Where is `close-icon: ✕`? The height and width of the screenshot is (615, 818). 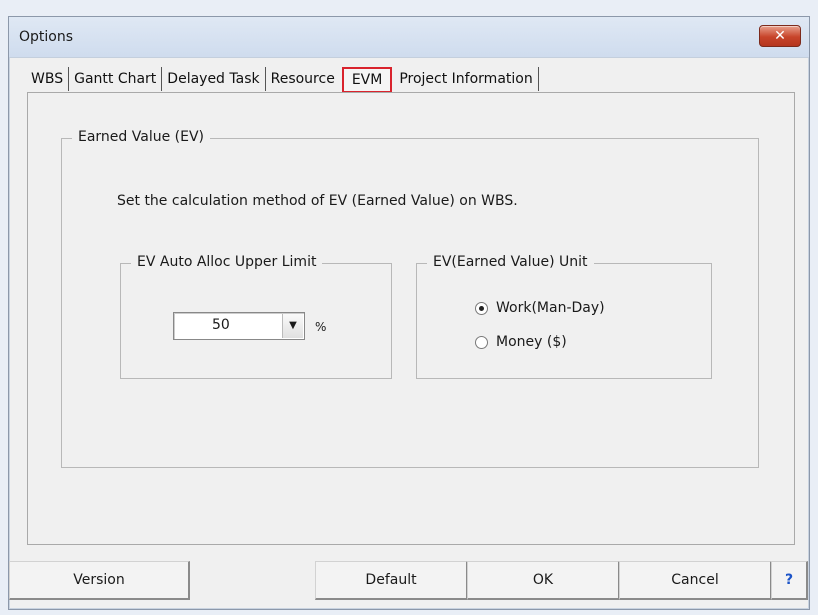 close-icon: ✕ is located at coordinates (780, 36).